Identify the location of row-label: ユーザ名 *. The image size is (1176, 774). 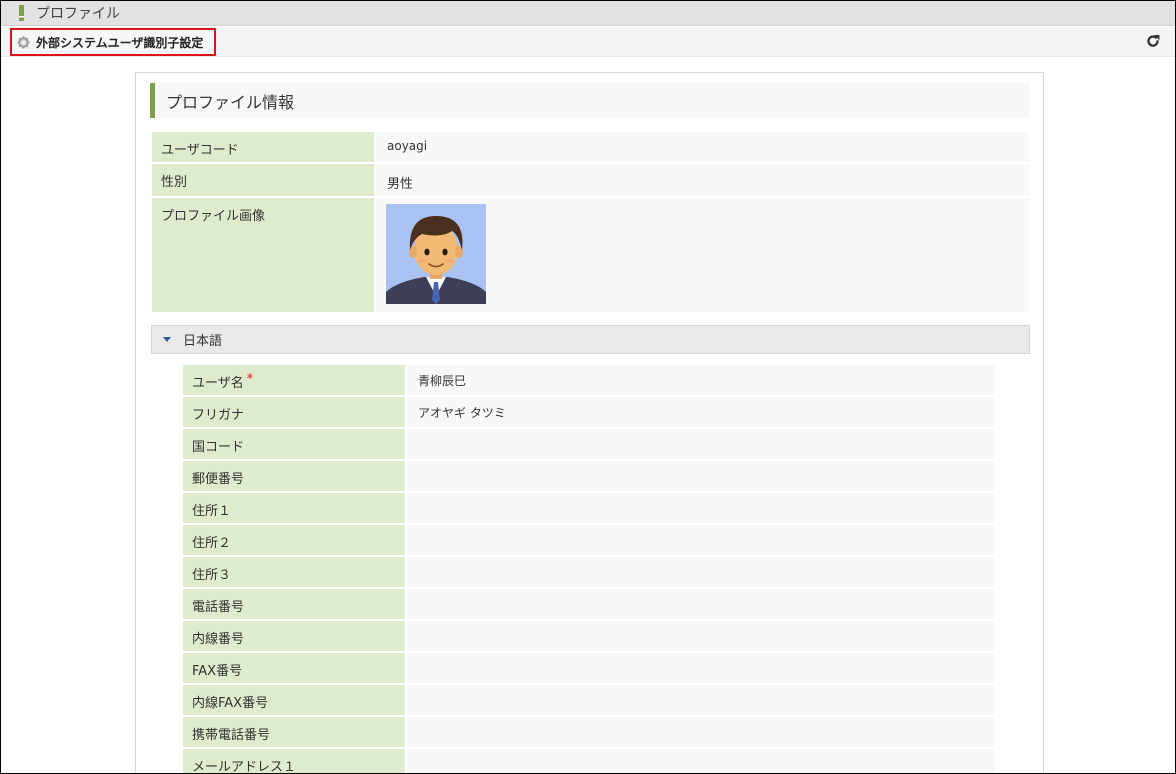
(294, 380).